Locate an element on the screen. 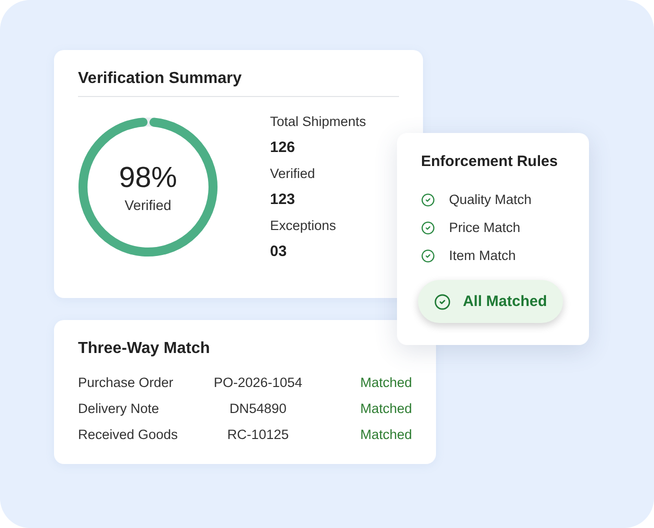  percent-value: 98% is located at coordinates (148, 178).